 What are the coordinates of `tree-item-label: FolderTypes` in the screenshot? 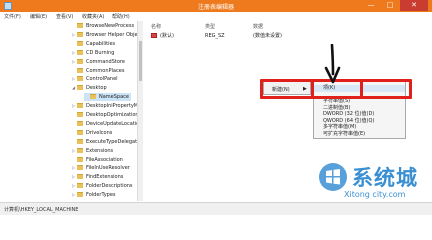 It's located at (101, 195).